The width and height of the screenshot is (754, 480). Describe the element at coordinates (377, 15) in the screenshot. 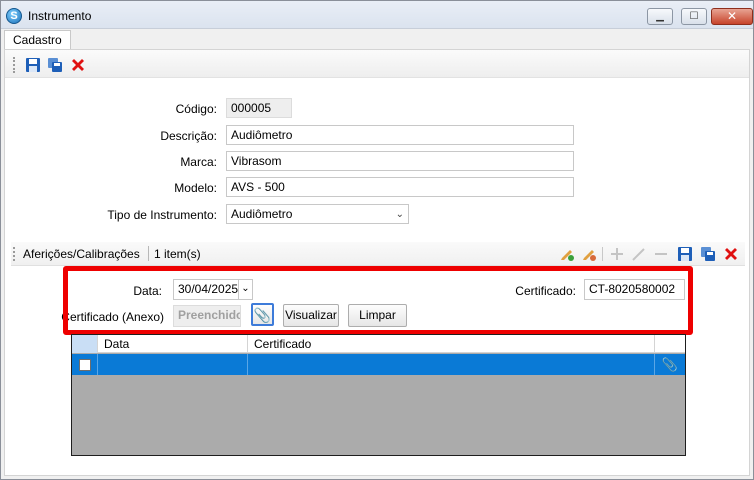

I see `title-bar: S Instrumento ▁ ☐ ✕` at that location.